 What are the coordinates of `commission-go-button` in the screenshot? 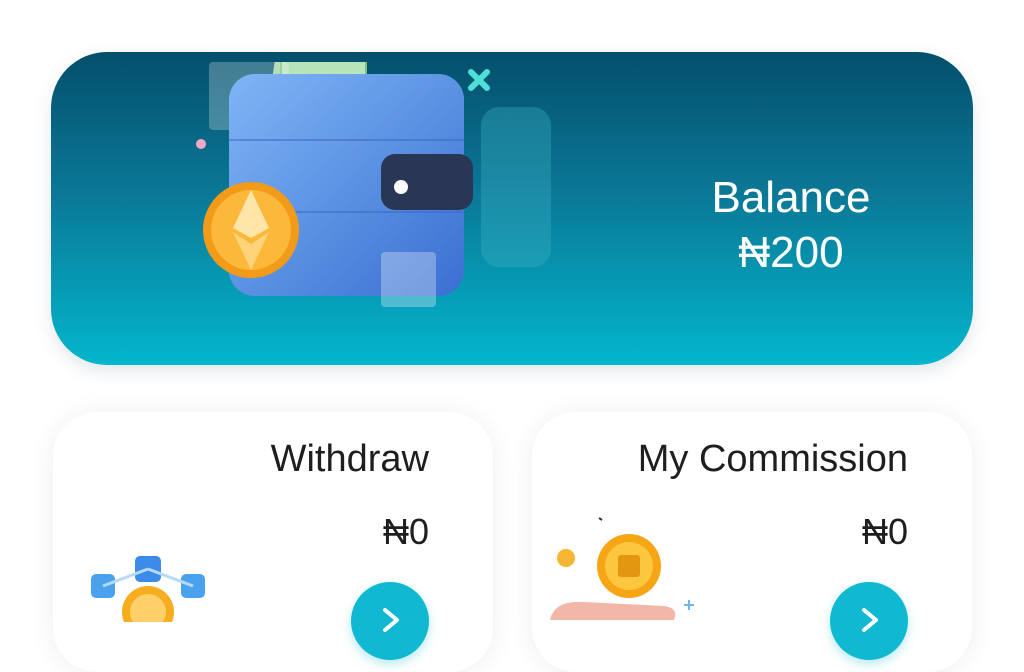 It's located at (869, 621).